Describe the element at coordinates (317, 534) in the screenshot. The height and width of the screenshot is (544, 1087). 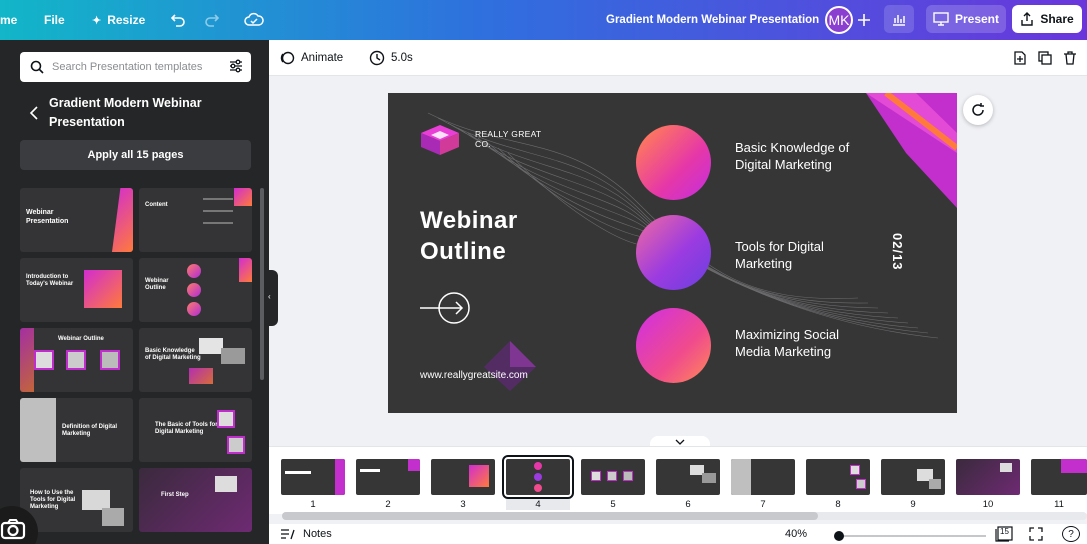
I see `notes-label: Notes` at that location.